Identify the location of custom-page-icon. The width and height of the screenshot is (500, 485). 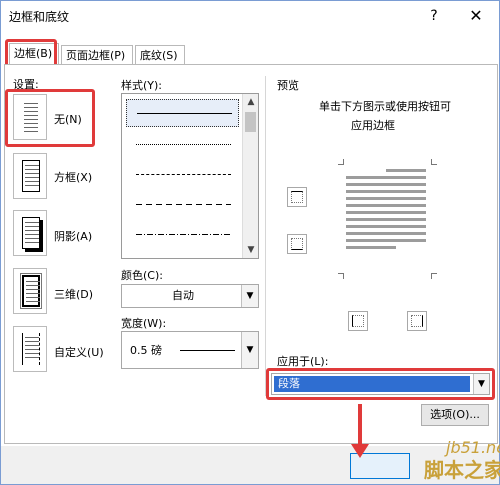
(31, 349).